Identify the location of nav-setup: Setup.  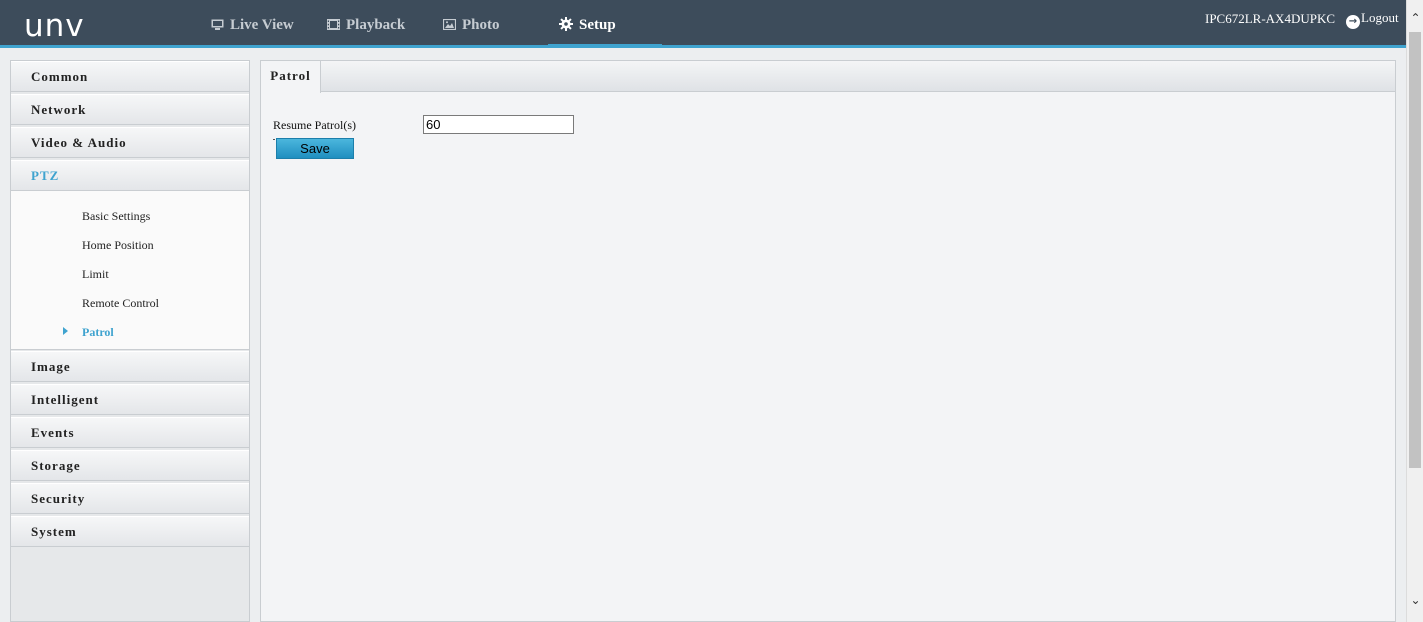
(587, 24).